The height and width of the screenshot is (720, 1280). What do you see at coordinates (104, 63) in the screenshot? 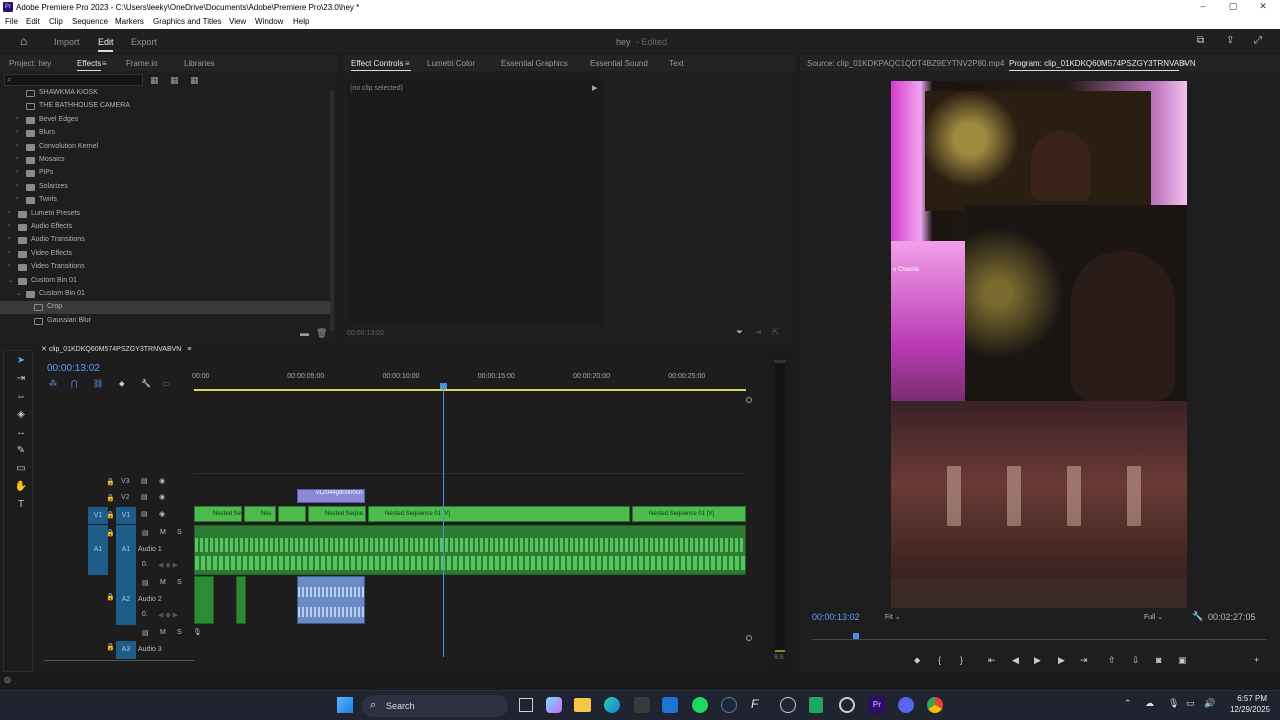
I see `effects-menu-icon: ≡` at bounding box center [104, 63].